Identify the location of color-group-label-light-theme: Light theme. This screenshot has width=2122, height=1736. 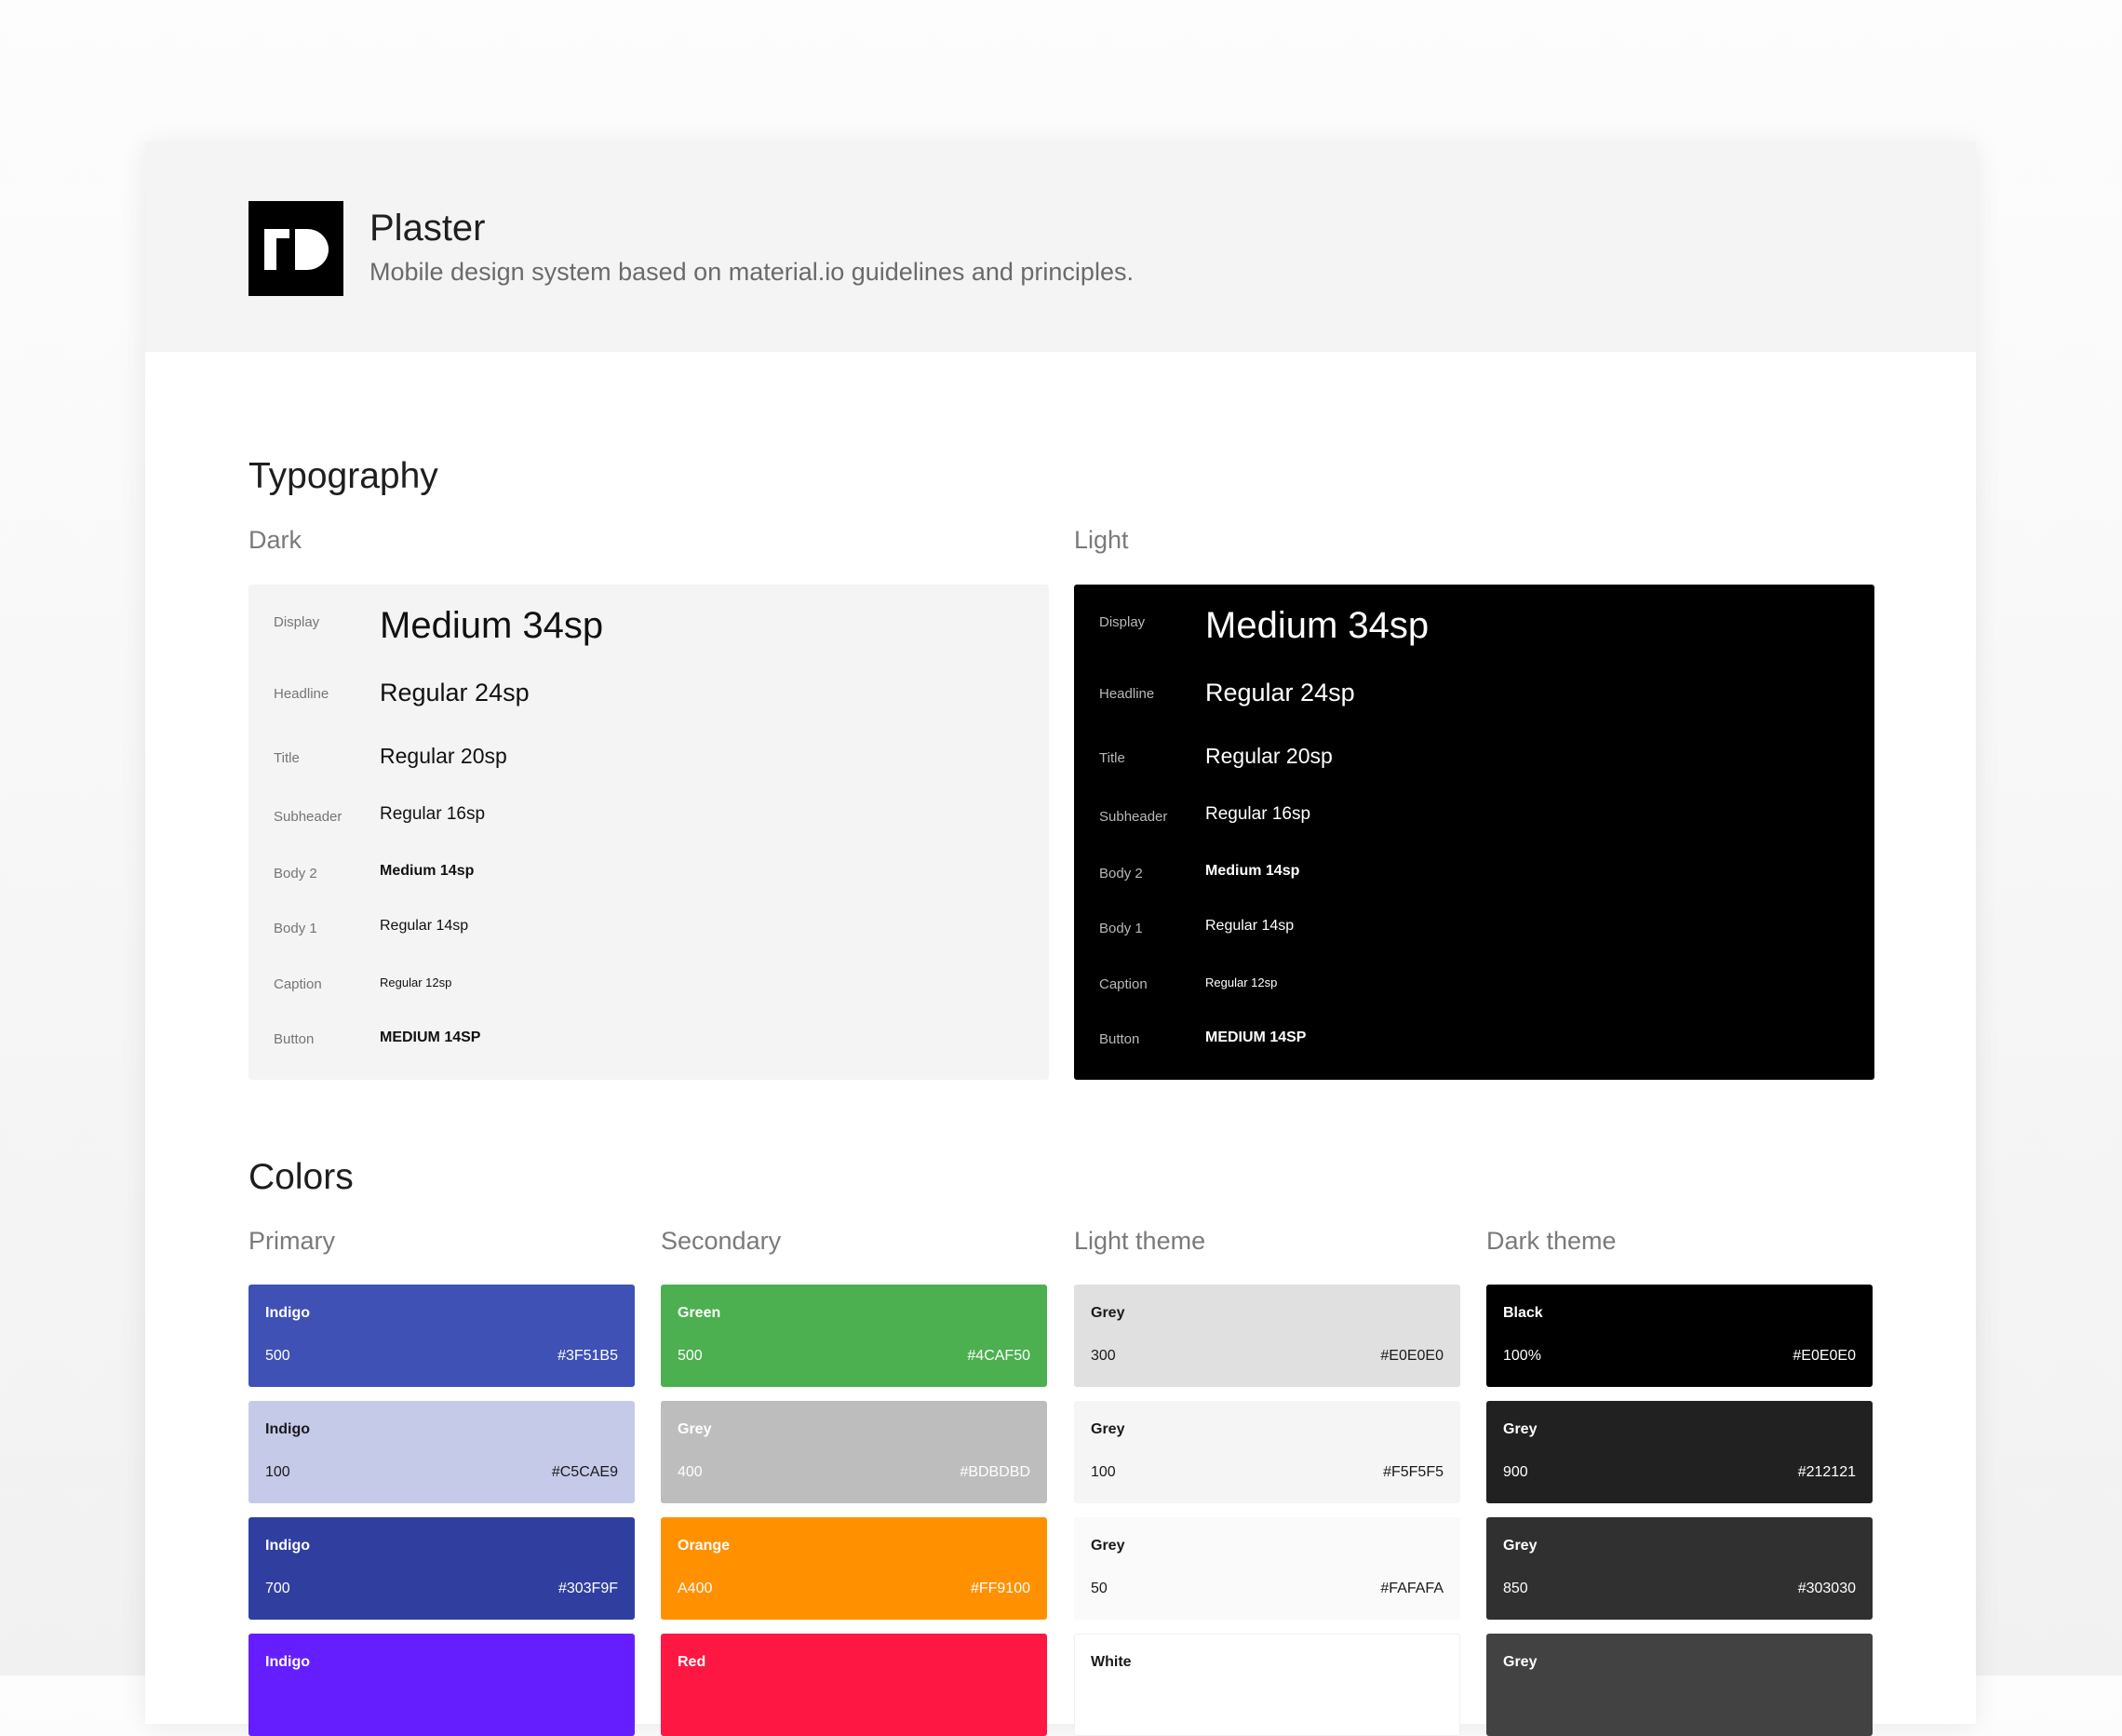
(1140, 1241).